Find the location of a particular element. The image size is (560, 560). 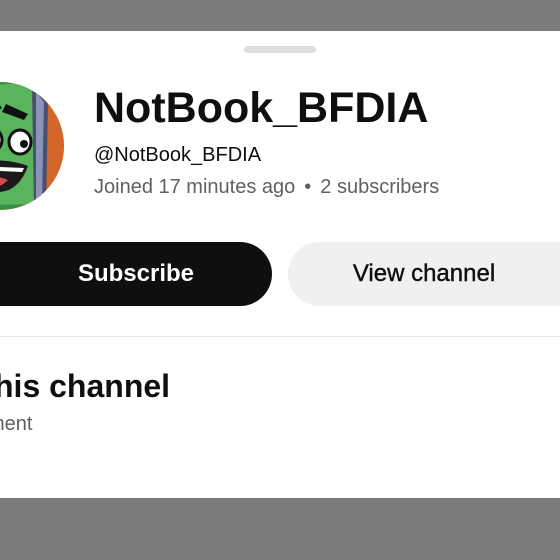

section-divider is located at coordinates (280, 336).